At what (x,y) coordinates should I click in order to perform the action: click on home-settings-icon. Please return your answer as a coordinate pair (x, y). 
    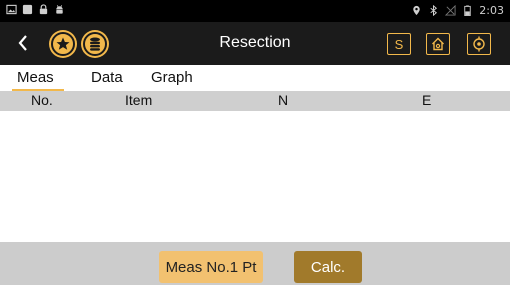
    Looking at the image, I should click on (438, 44).